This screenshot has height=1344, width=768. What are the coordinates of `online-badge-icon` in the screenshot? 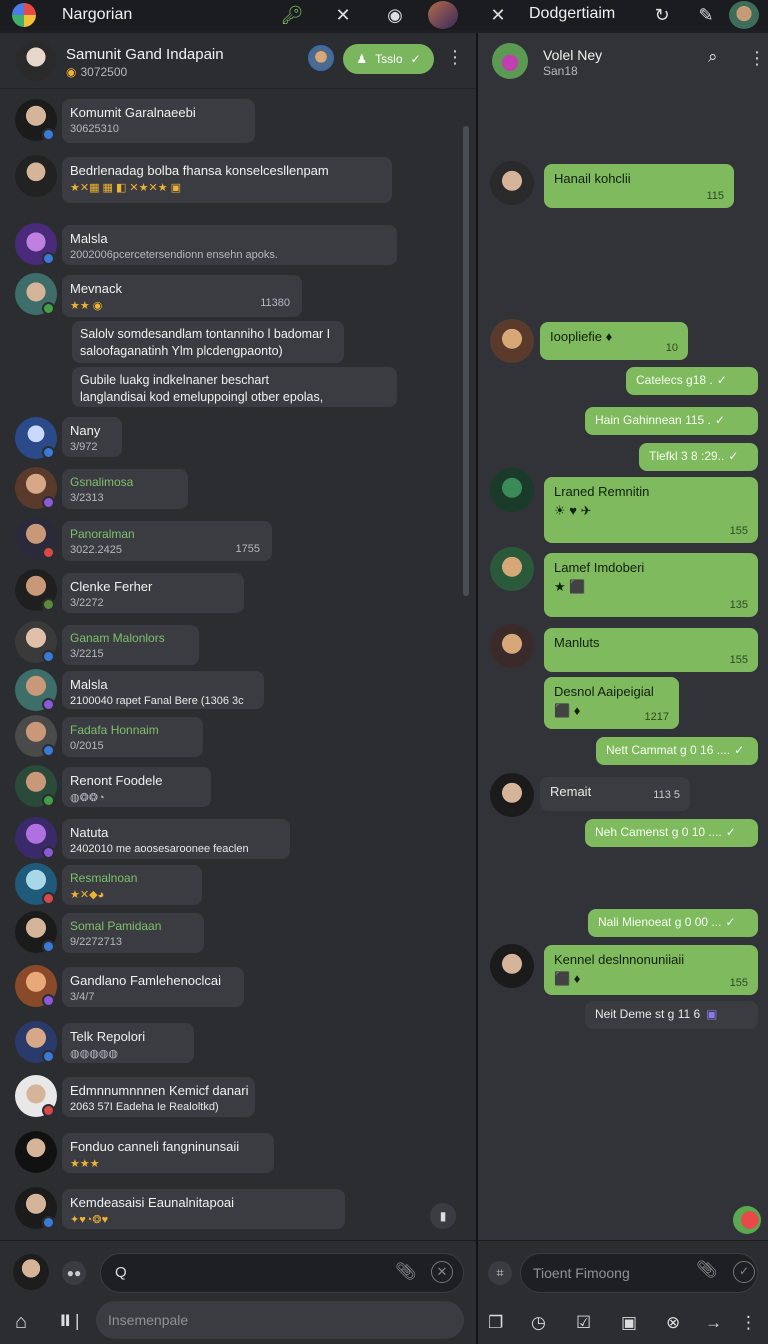 It's located at (48, 800).